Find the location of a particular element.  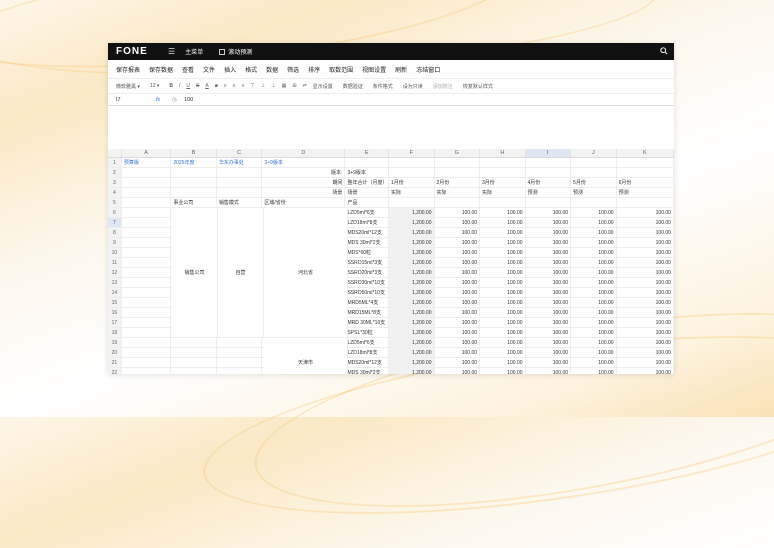

column-header: C is located at coordinates (240, 153).